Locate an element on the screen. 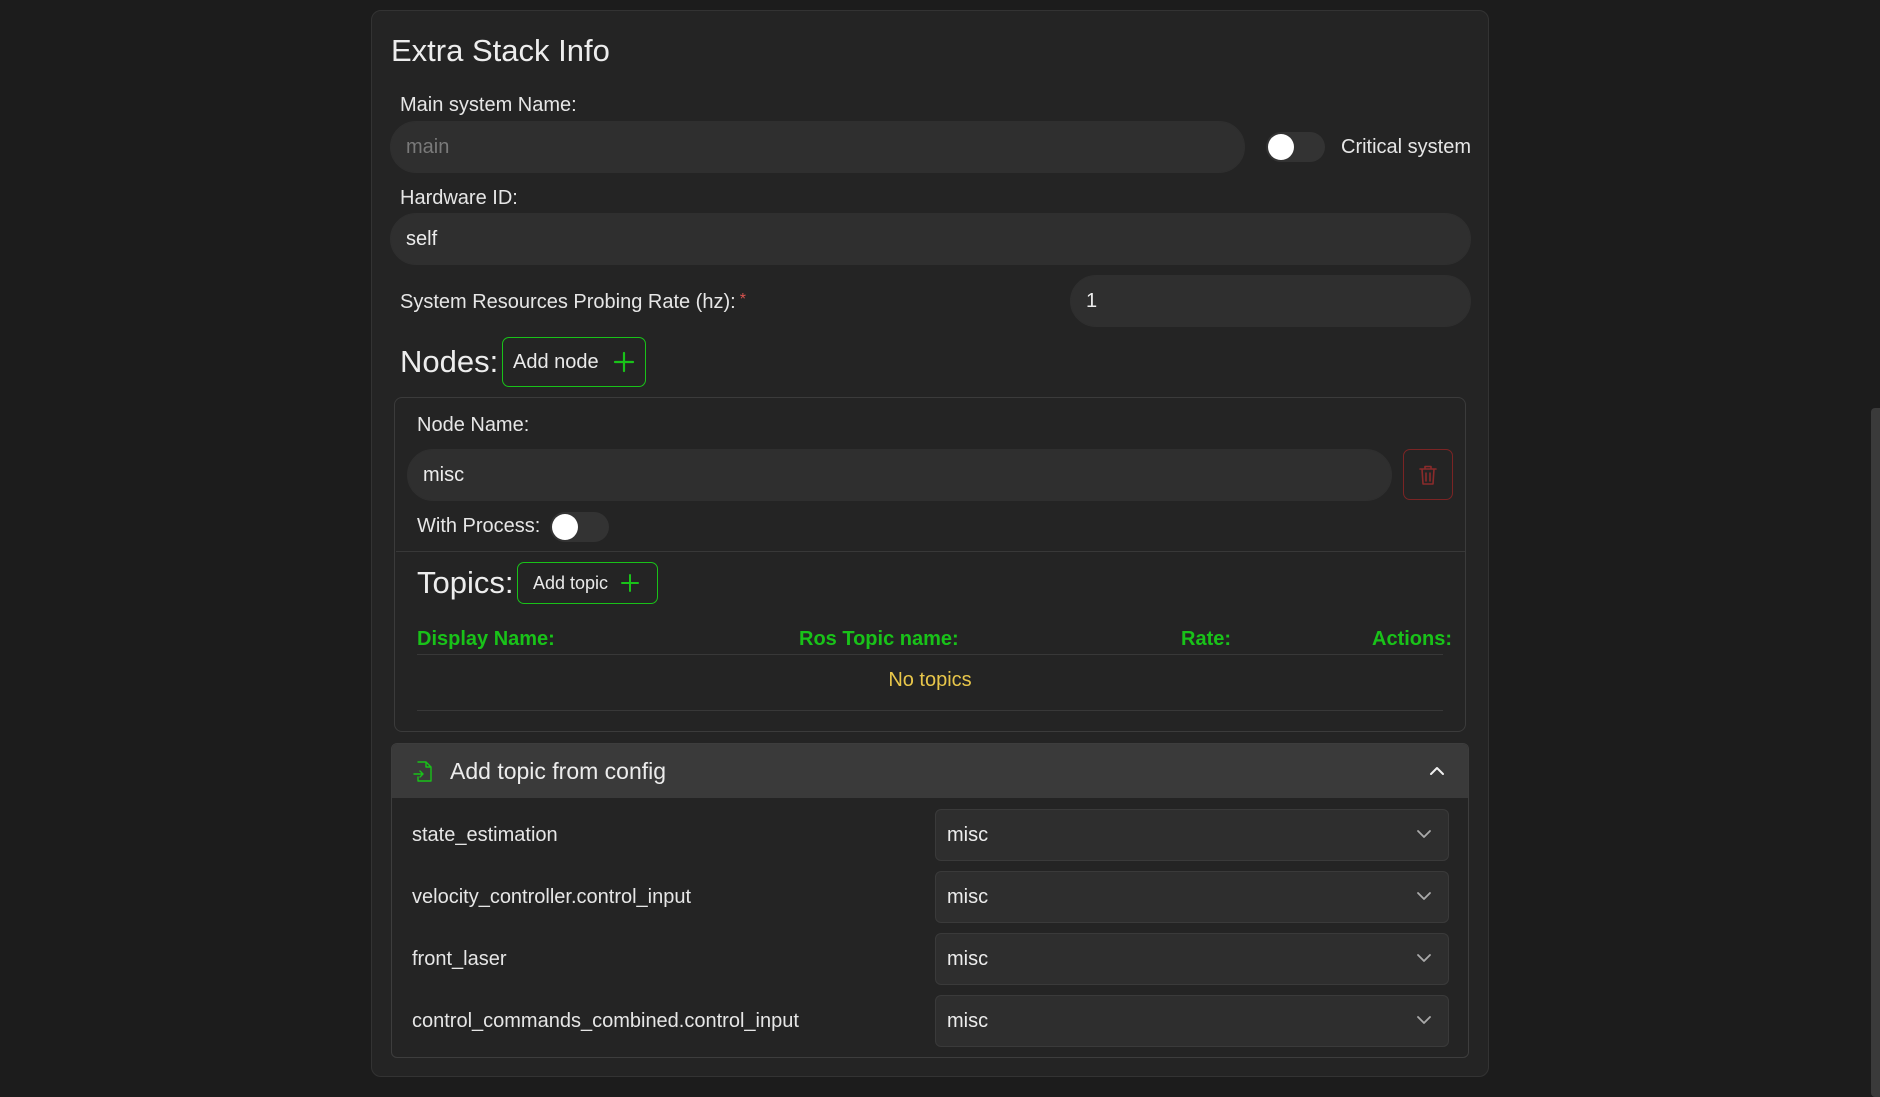  probing-rate-label: System Resources Probing Rate (hz): * is located at coordinates (573, 302).